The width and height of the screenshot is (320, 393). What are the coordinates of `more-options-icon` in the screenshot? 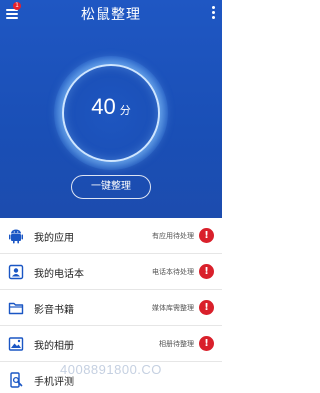 It's located at (213, 13).